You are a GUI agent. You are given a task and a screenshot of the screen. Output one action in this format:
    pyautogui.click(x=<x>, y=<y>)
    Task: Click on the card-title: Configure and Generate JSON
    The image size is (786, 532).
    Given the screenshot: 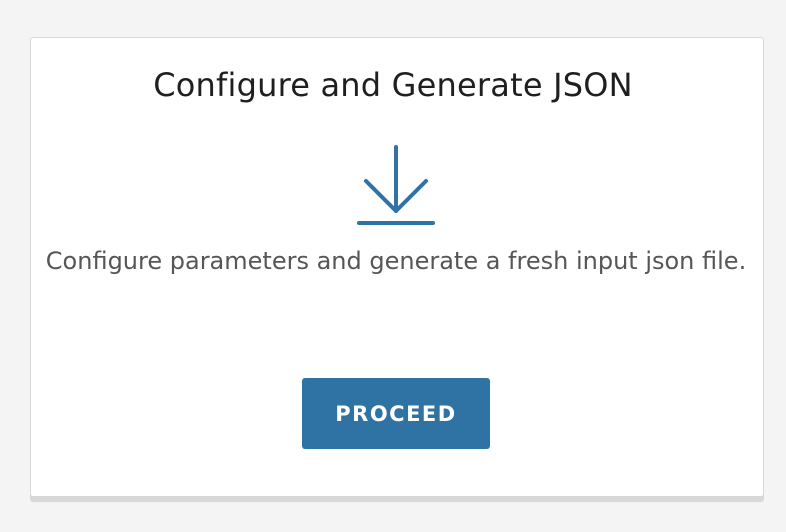 What is the action you would take?
    pyautogui.click(x=393, y=85)
    